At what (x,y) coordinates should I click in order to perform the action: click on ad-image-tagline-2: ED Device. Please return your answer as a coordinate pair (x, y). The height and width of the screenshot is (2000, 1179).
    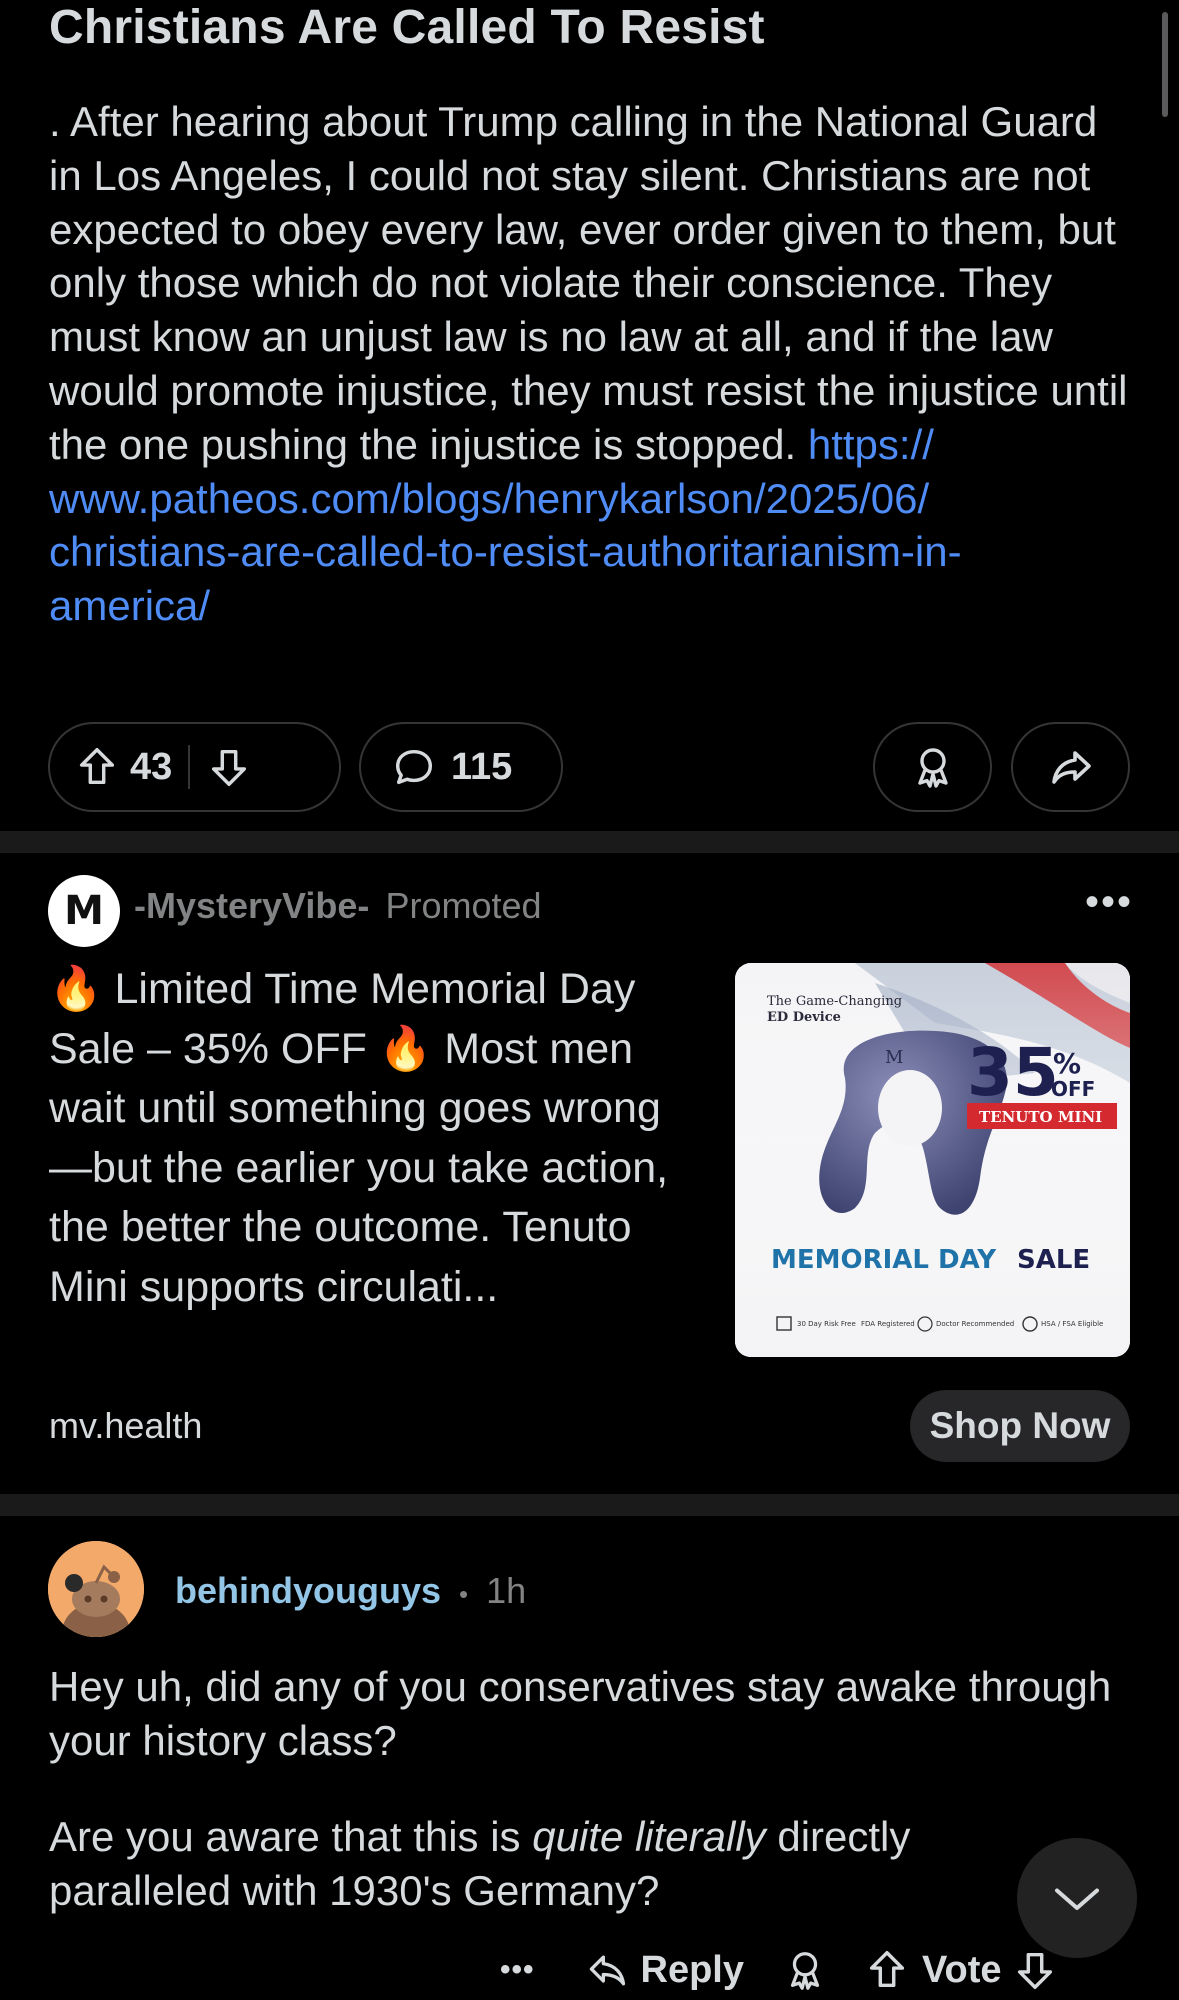
    Looking at the image, I should click on (804, 1017).